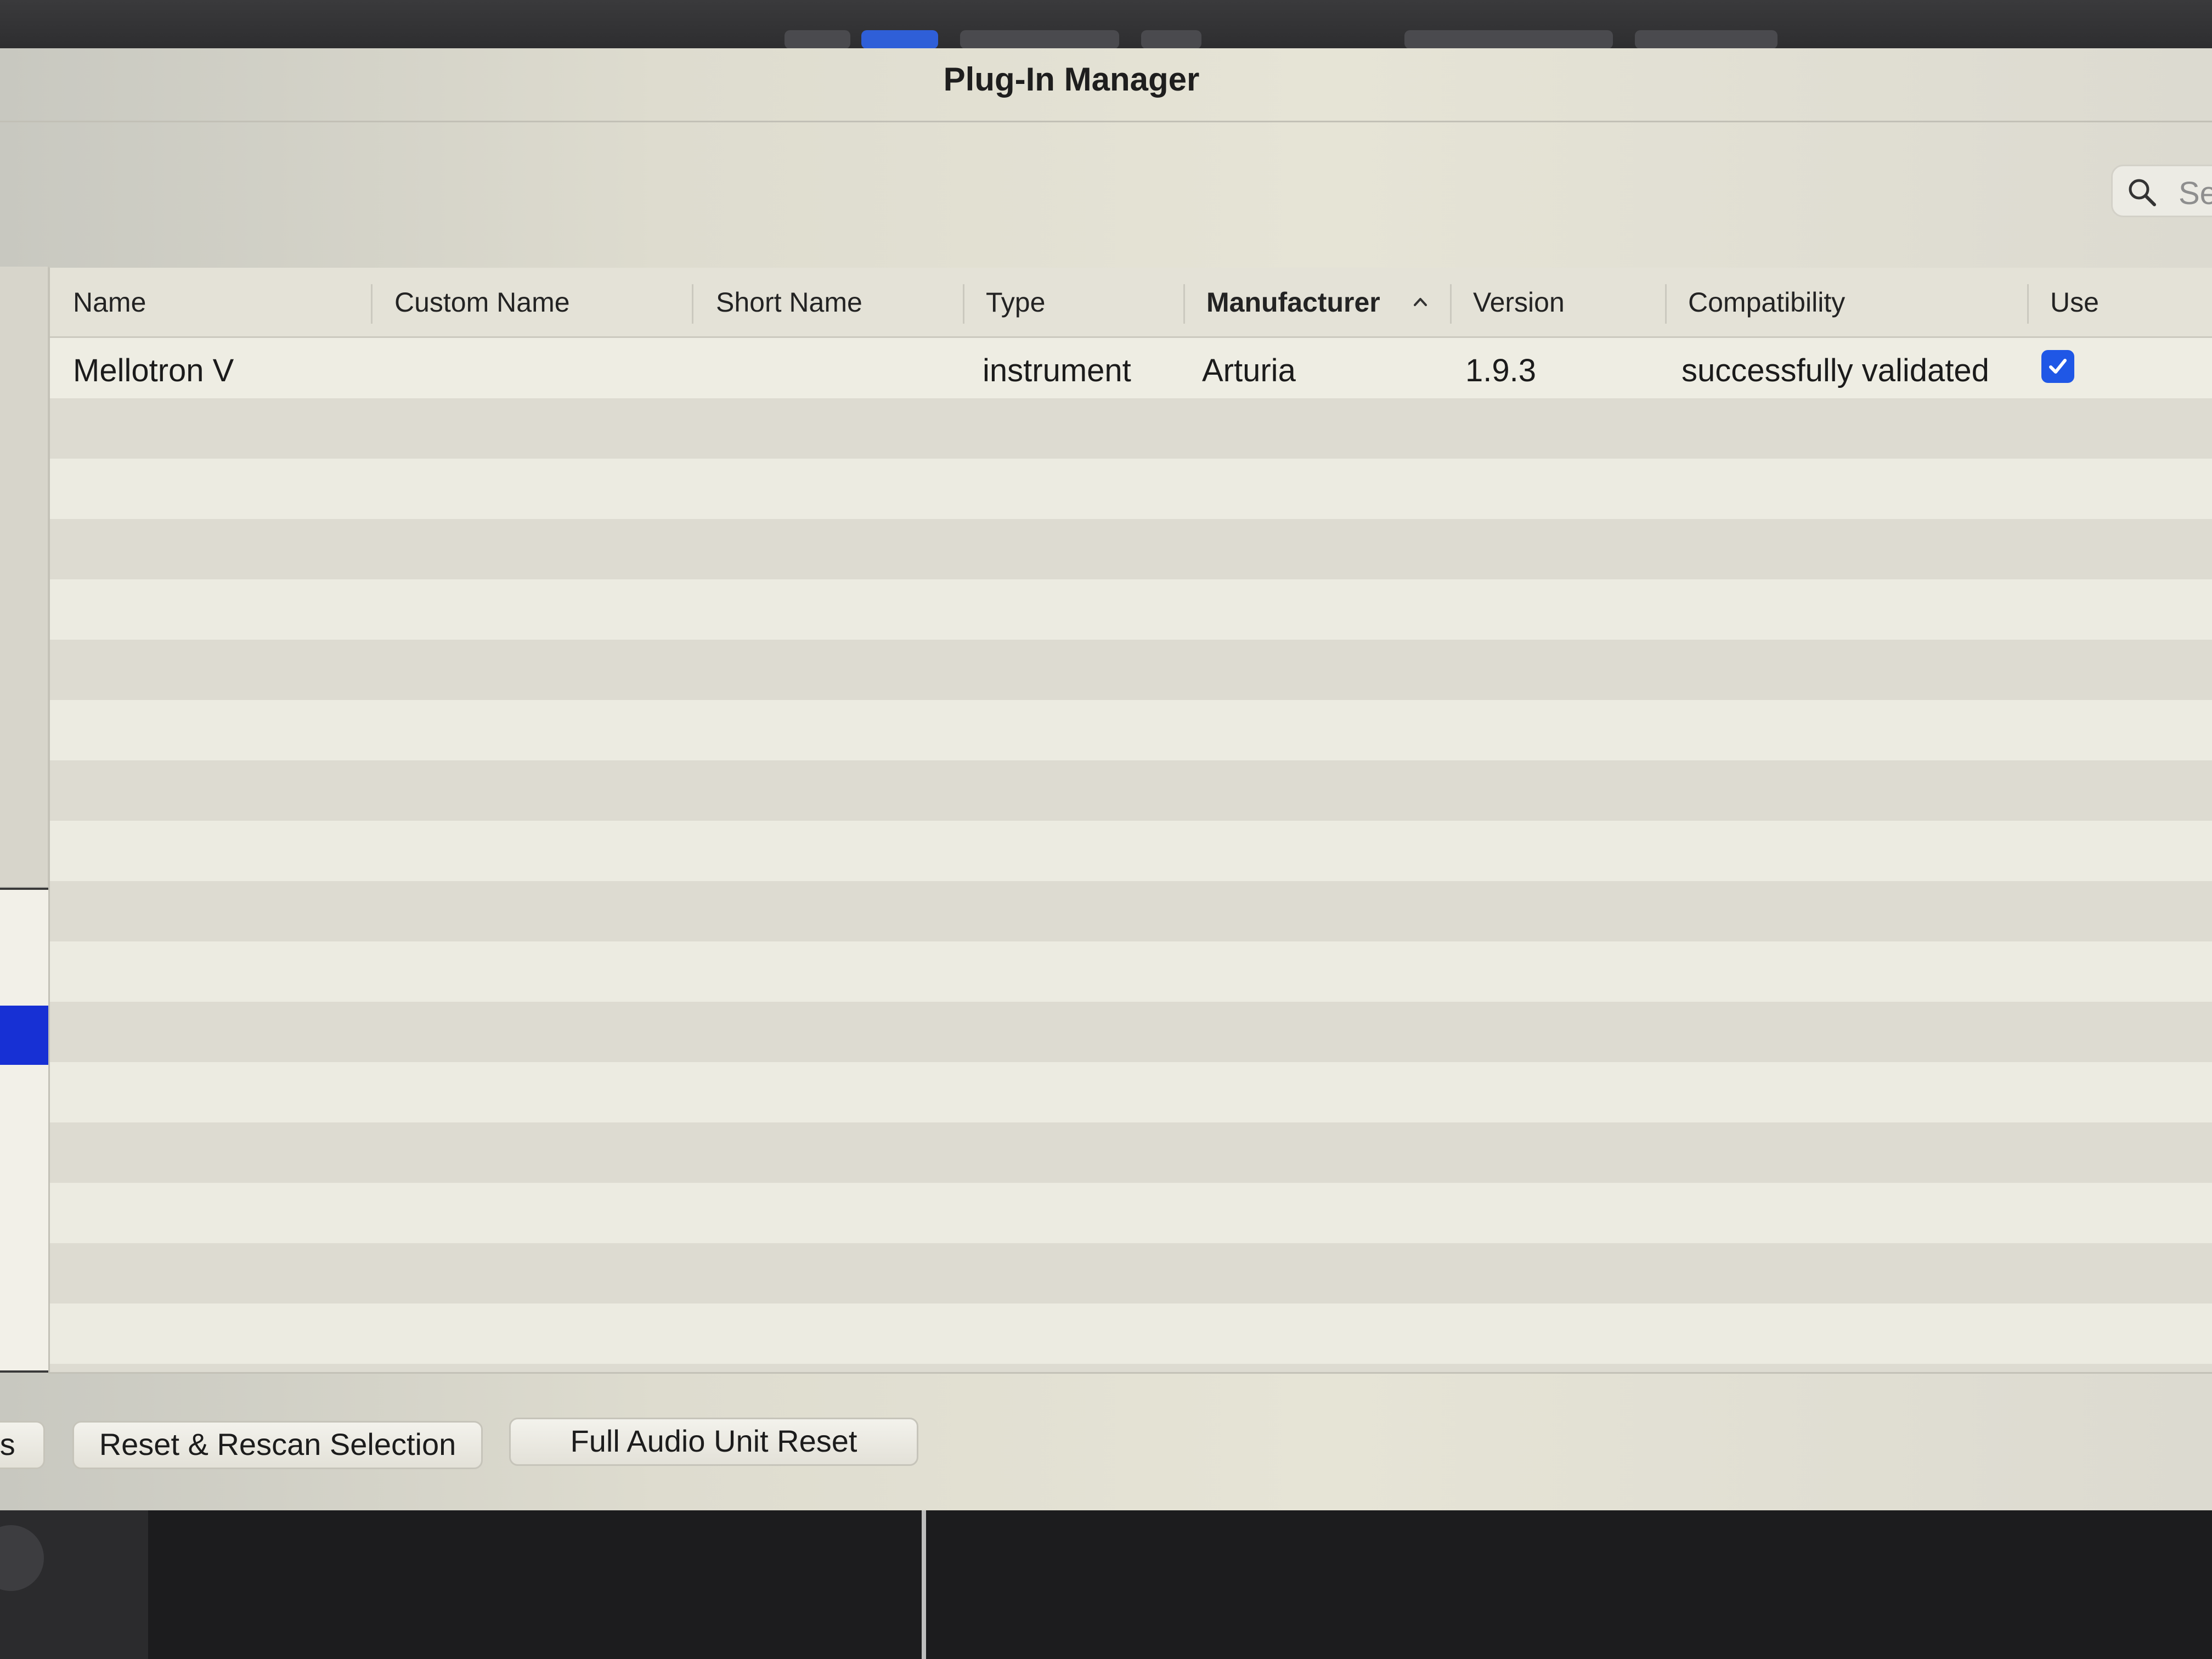 The height and width of the screenshot is (1659, 2212). Describe the element at coordinates (1071, 79) in the screenshot. I see `window-title: Plug-In Manager` at that location.